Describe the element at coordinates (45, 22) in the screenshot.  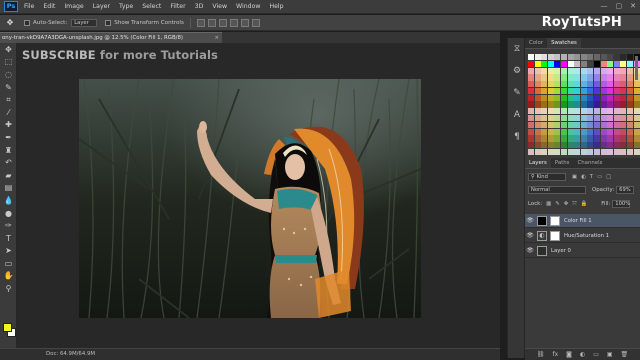
I see `auto-select-option: Auto-Select:` at that location.